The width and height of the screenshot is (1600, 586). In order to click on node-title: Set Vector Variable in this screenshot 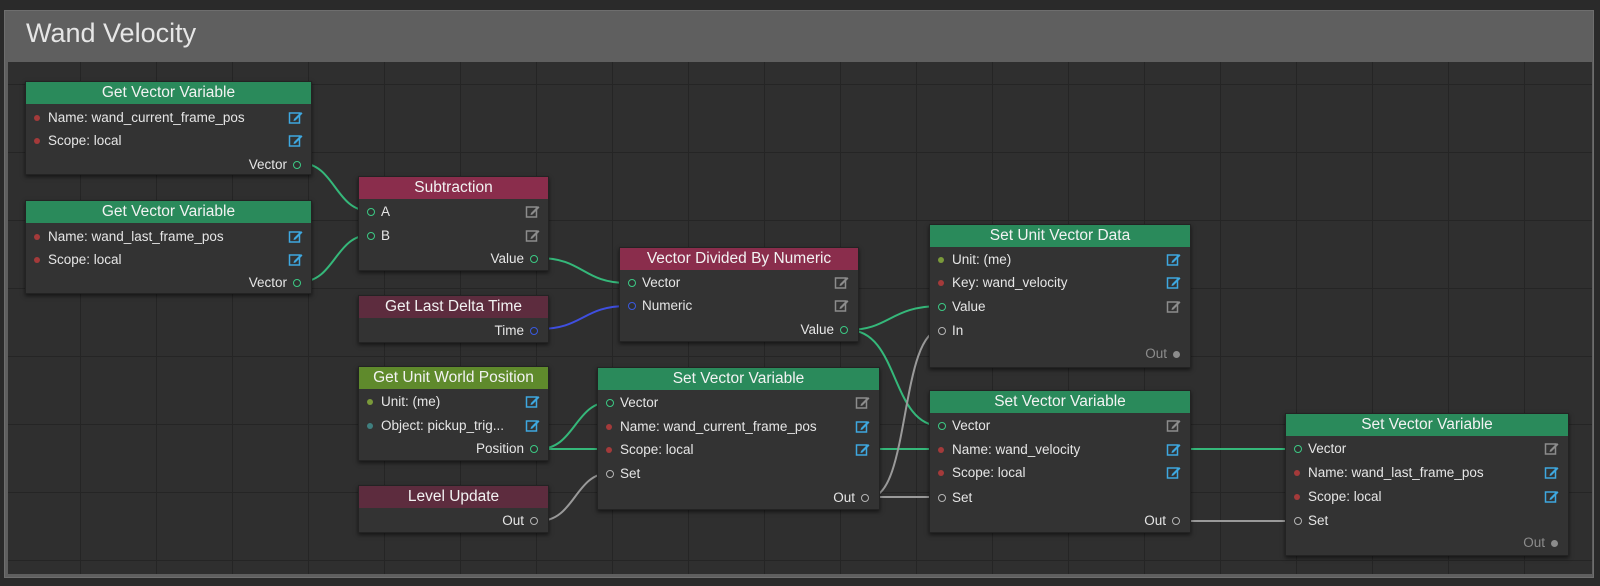, I will do `click(1427, 425)`.